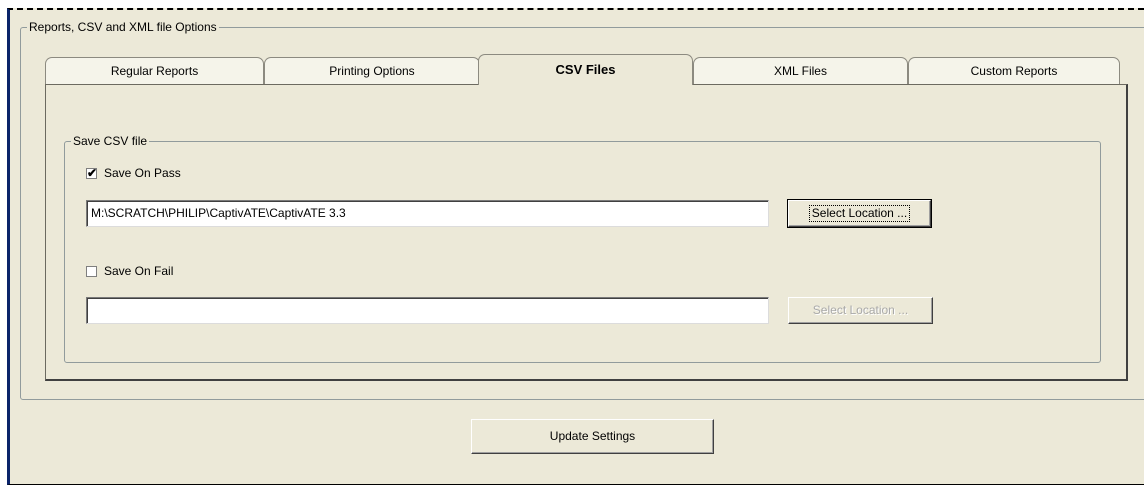 This screenshot has width=1144, height=485. I want to click on tab-csv-files: CSV Files, so click(585, 69).